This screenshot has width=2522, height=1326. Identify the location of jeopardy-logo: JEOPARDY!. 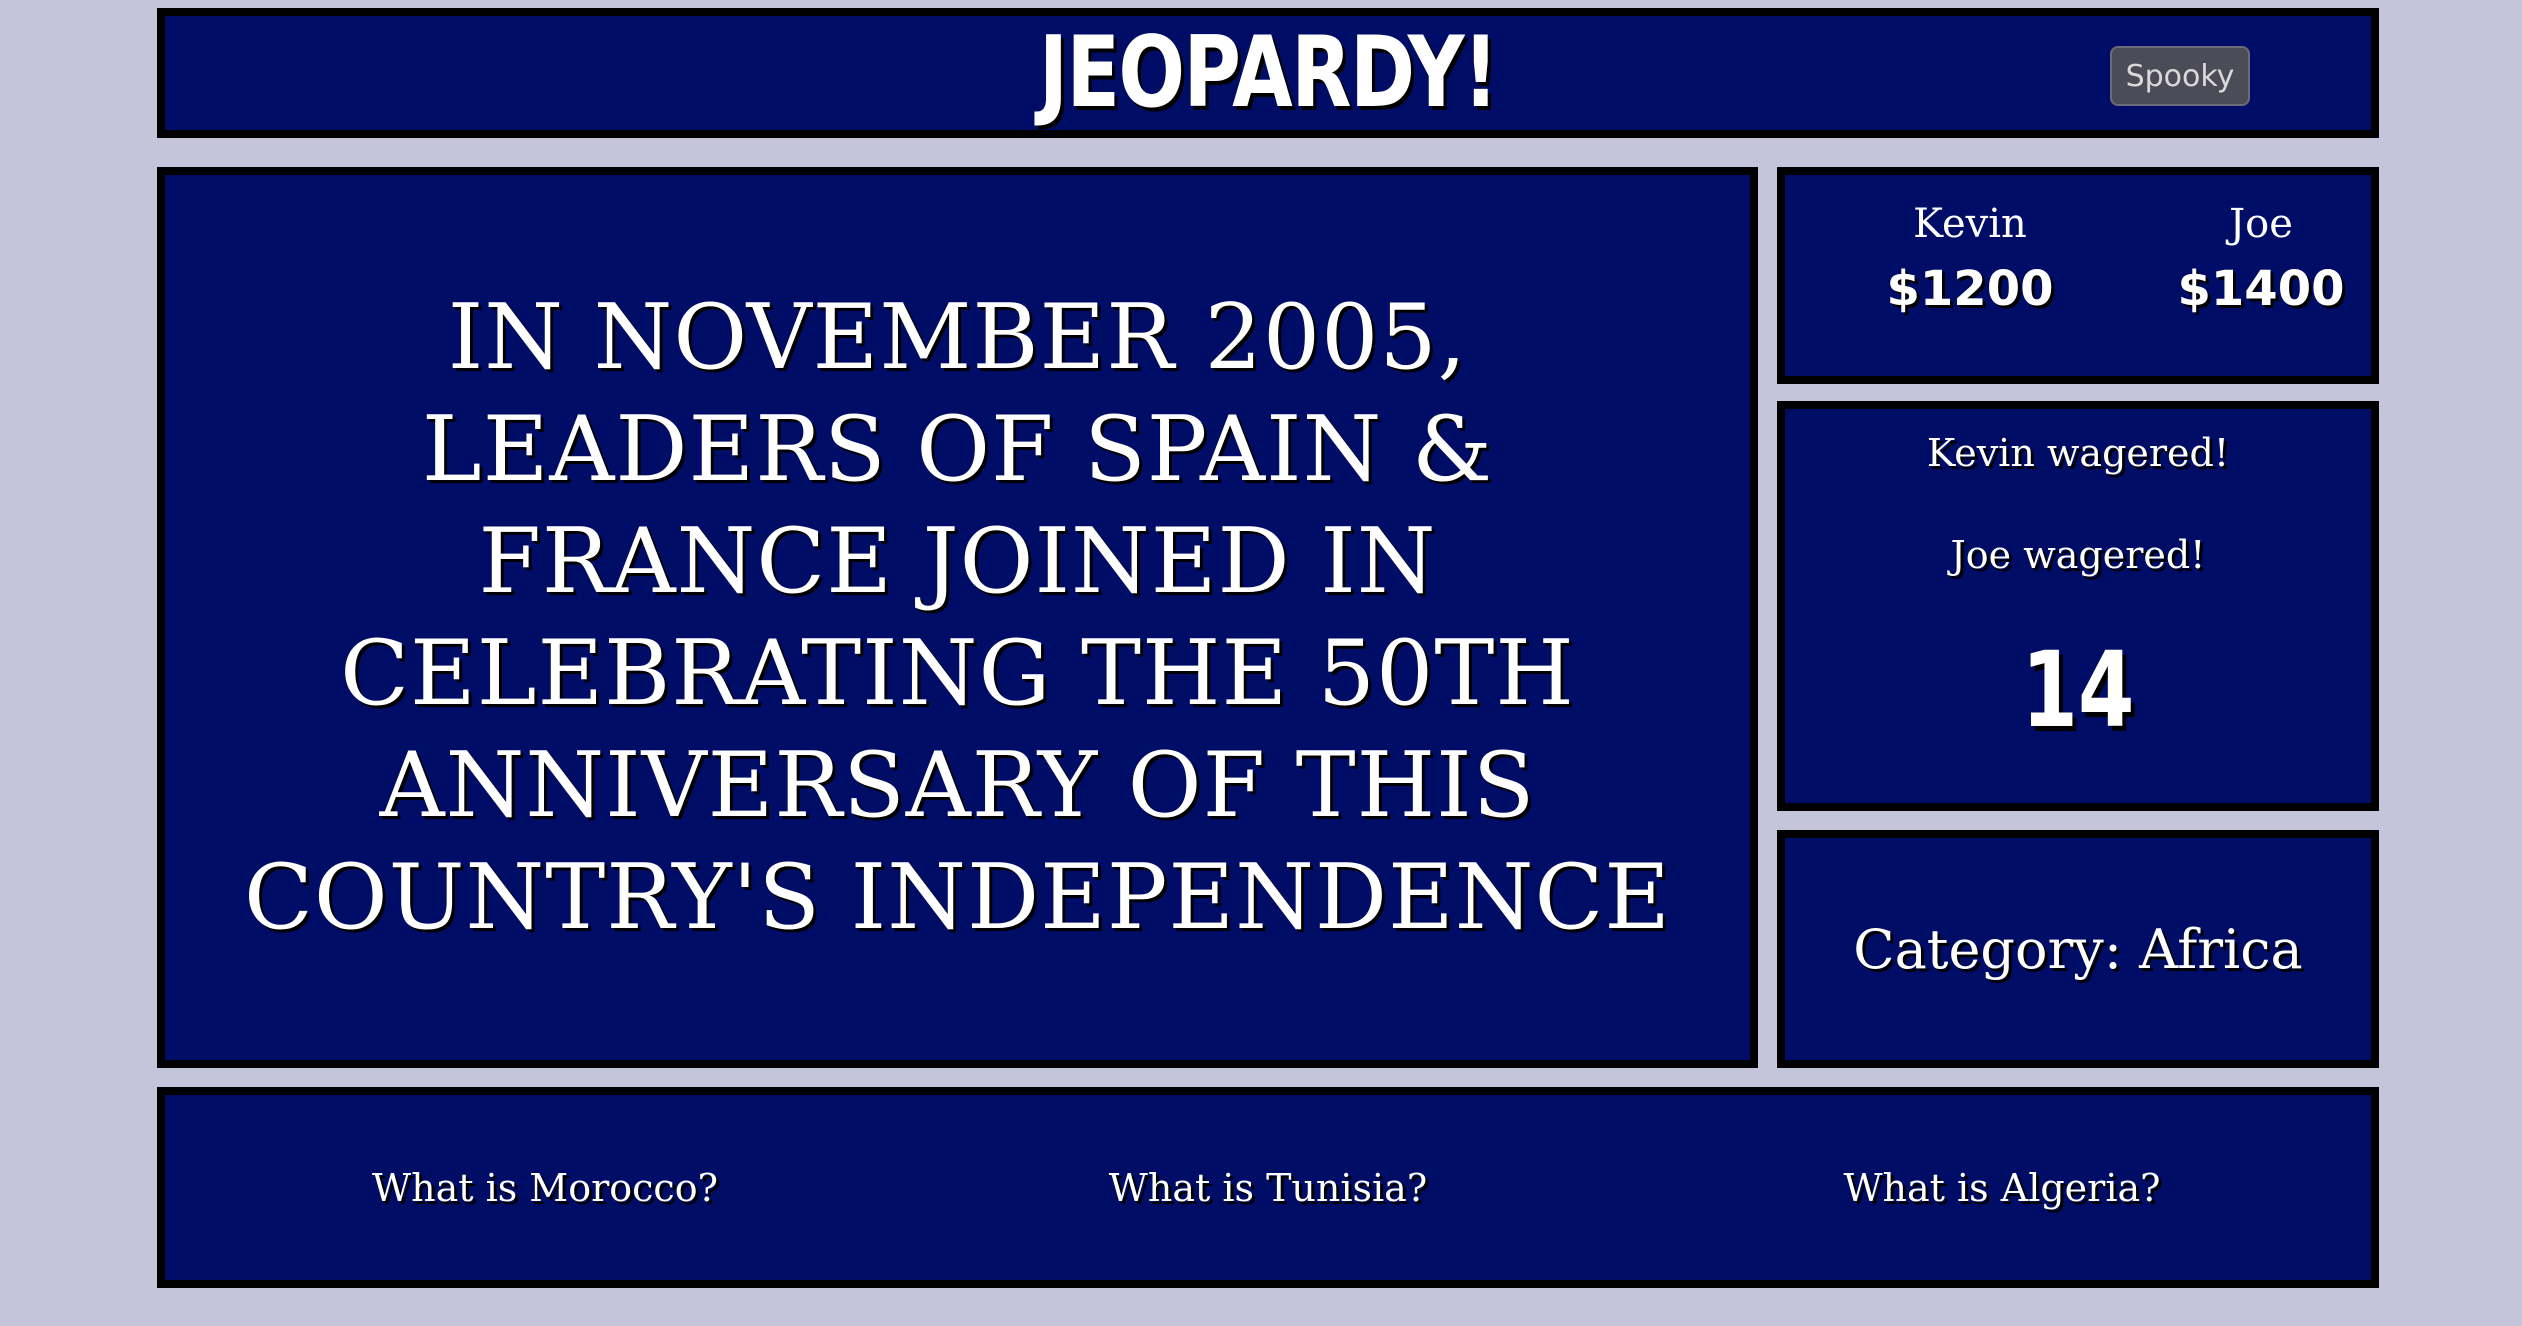
(1268, 73).